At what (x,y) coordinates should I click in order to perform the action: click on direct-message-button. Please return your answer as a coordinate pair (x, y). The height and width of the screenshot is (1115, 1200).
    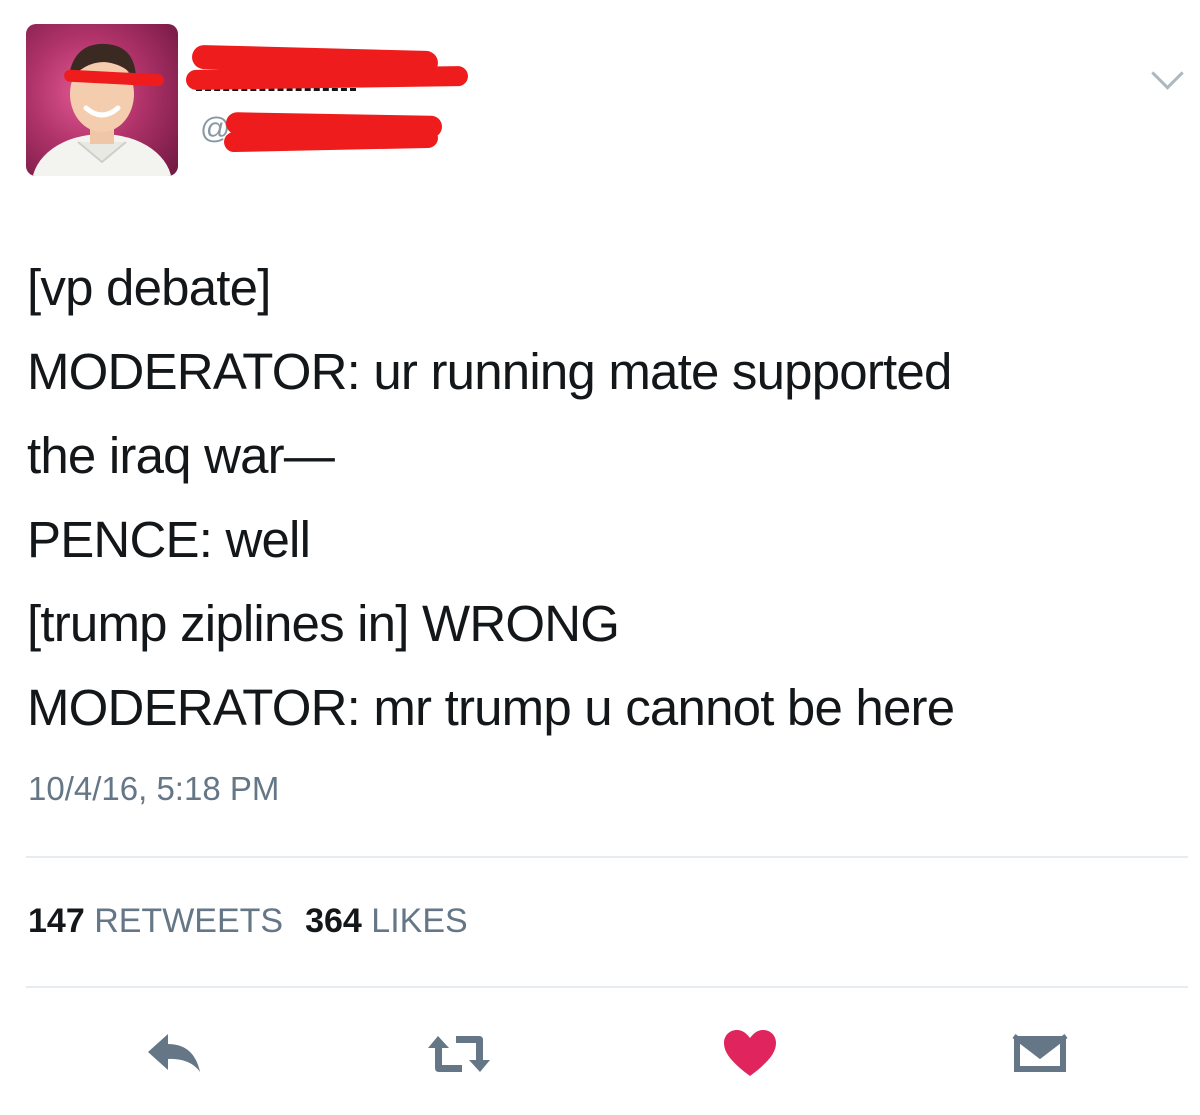
    Looking at the image, I should click on (1040, 1054).